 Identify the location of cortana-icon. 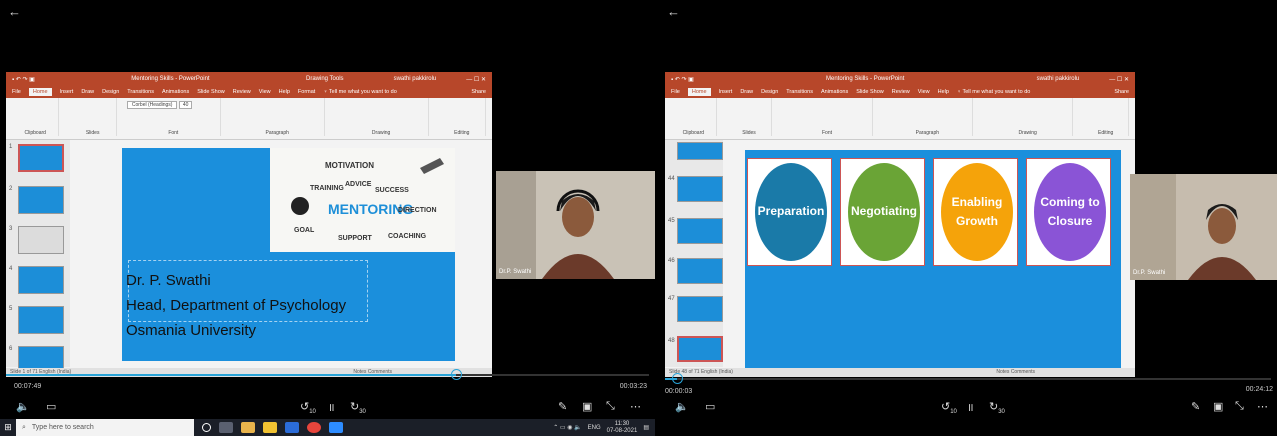
(206, 427).